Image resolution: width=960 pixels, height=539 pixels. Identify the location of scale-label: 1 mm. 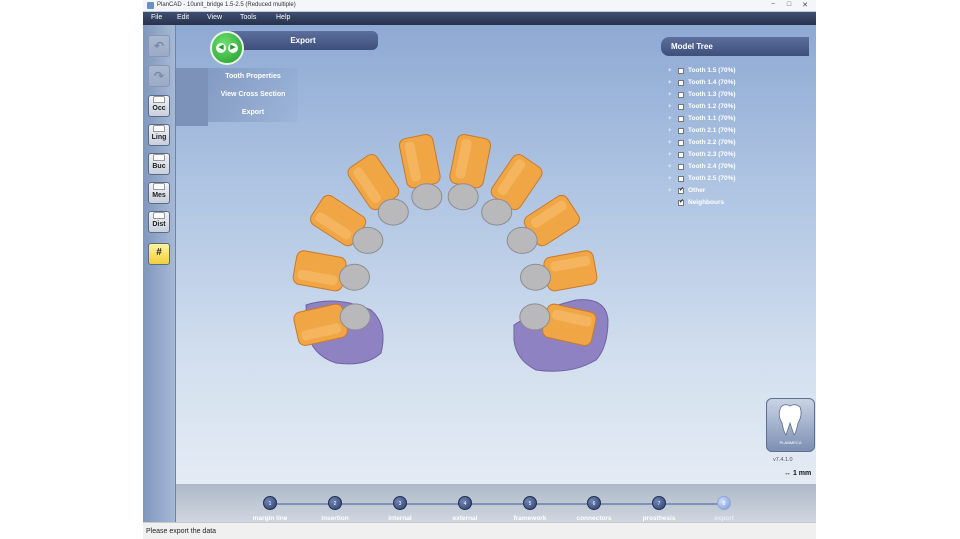
(802, 473).